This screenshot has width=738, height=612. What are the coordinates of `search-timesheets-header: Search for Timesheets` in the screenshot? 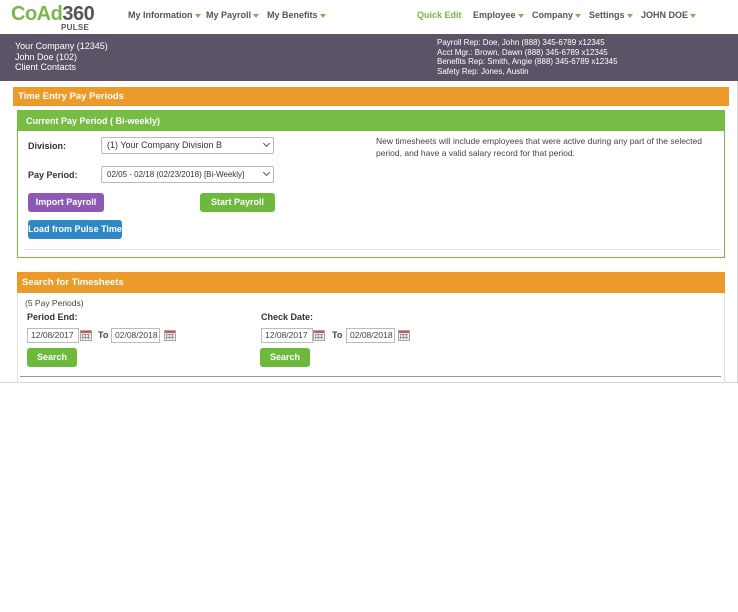 It's located at (371, 282).